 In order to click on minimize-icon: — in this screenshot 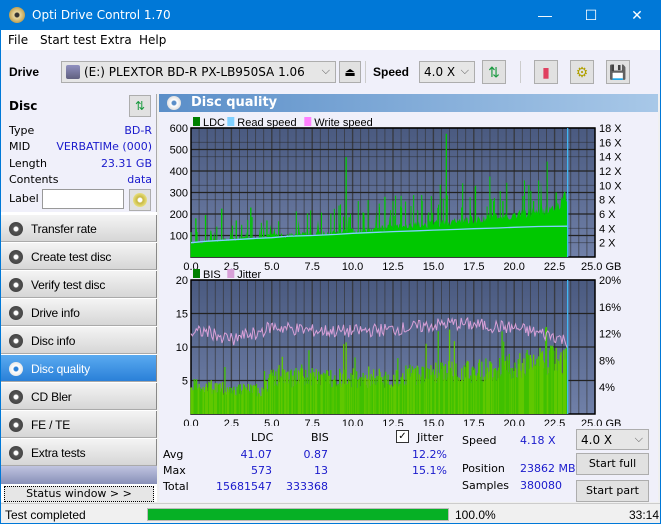, I will do `click(545, 15)`.